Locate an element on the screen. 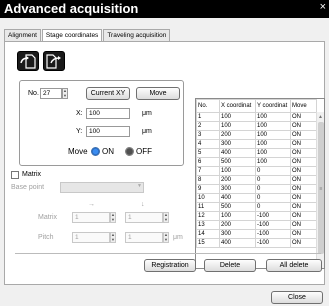 The width and height of the screenshot is (329, 306). pitch-x-input: 1 is located at coordinates (91, 237).